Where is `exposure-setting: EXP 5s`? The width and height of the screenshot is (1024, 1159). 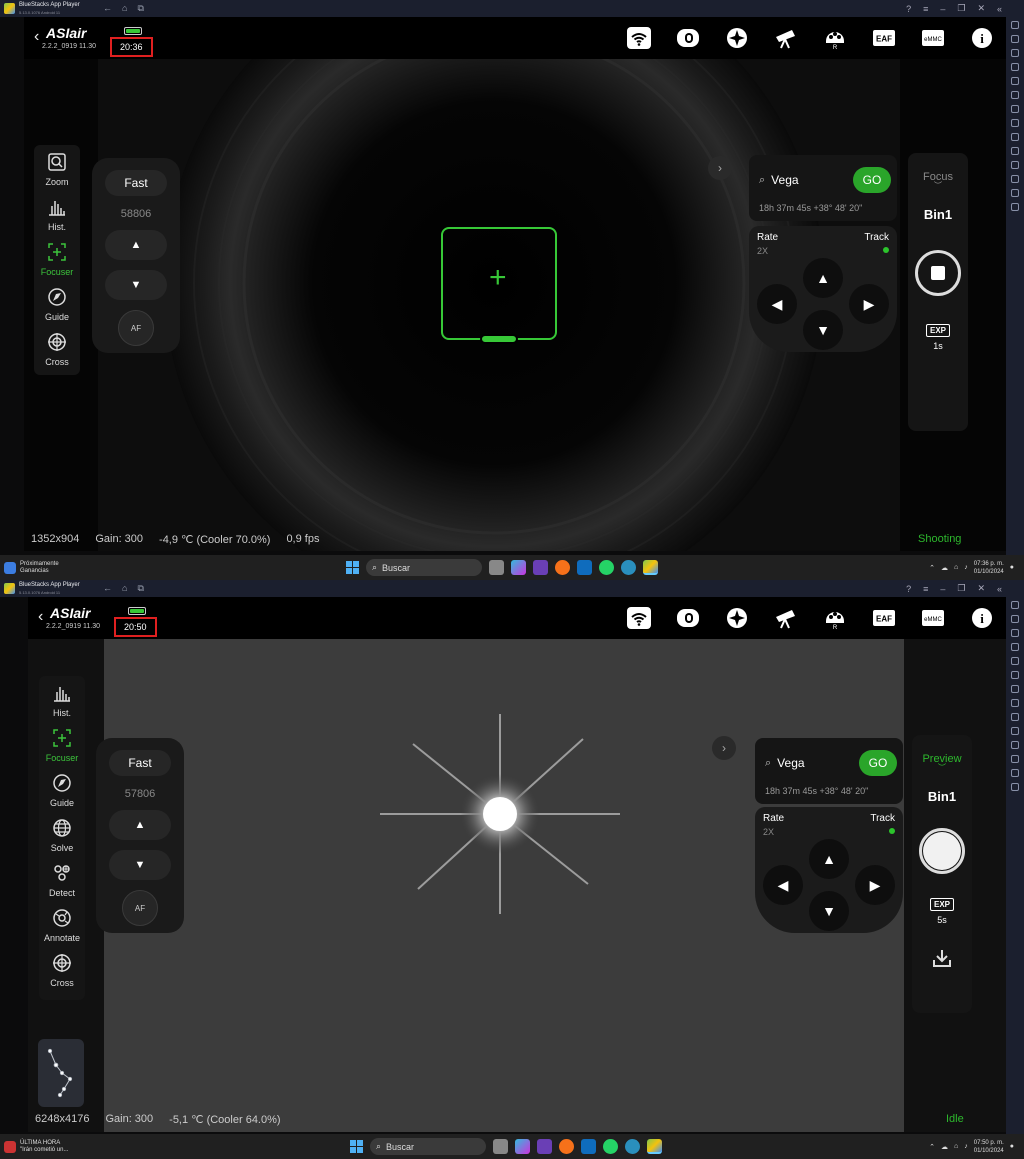 exposure-setting: EXP 5s is located at coordinates (941, 911).